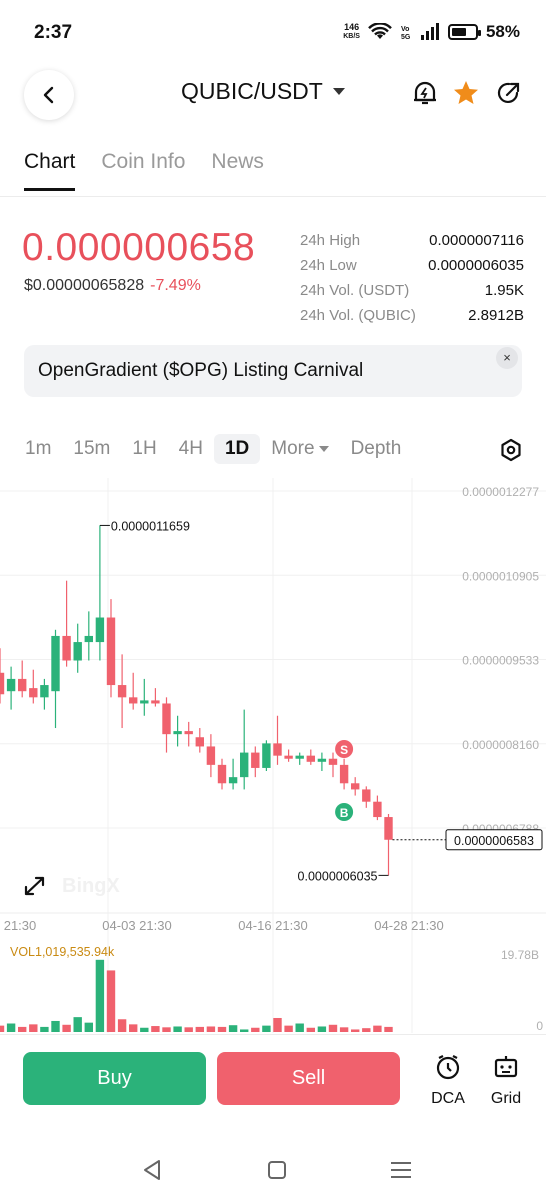  What do you see at coordinates (448, 1080) in the screenshot?
I see `dca-button: DCA` at bounding box center [448, 1080].